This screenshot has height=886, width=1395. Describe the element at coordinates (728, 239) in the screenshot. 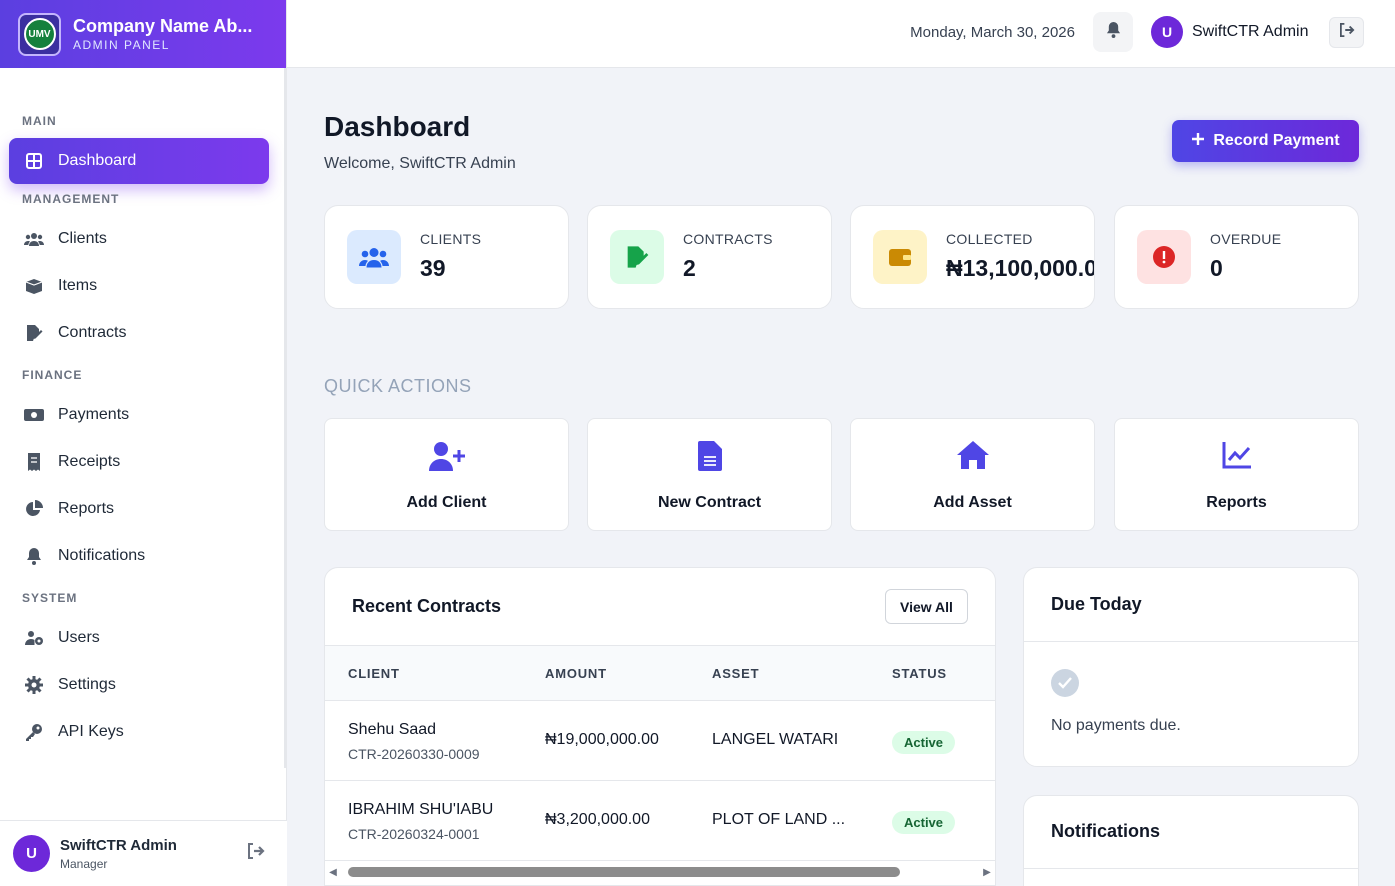

I see `stat-label: CONTRACTS` at that location.